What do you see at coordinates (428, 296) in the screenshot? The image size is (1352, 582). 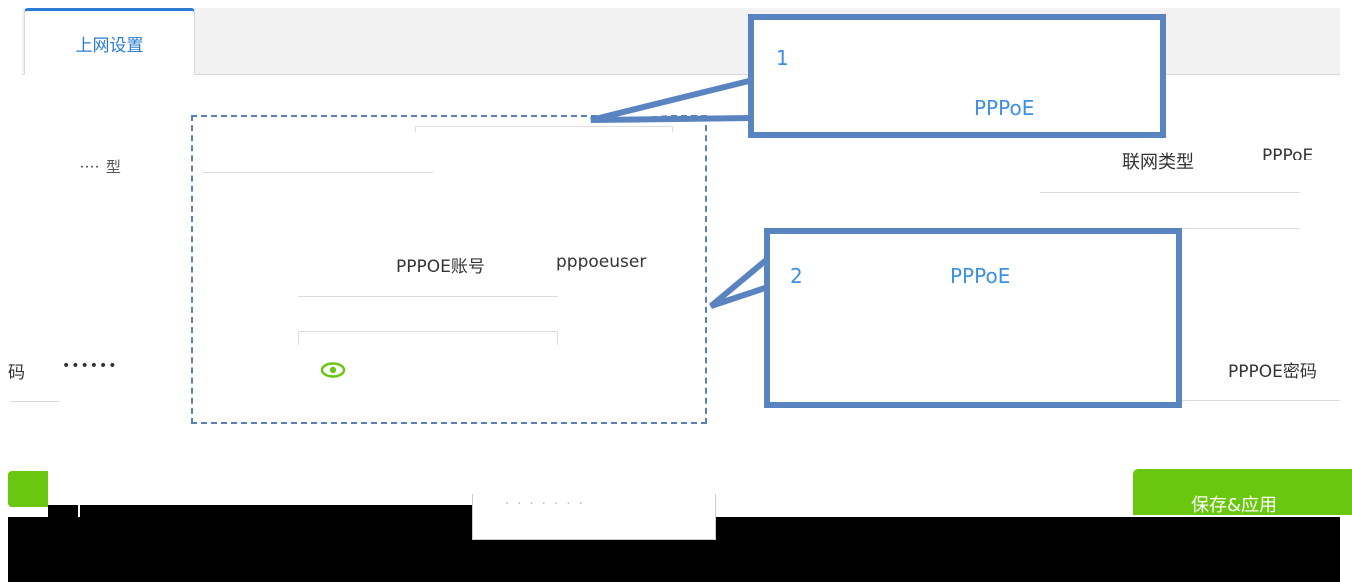 I see `account-underline` at bounding box center [428, 296].